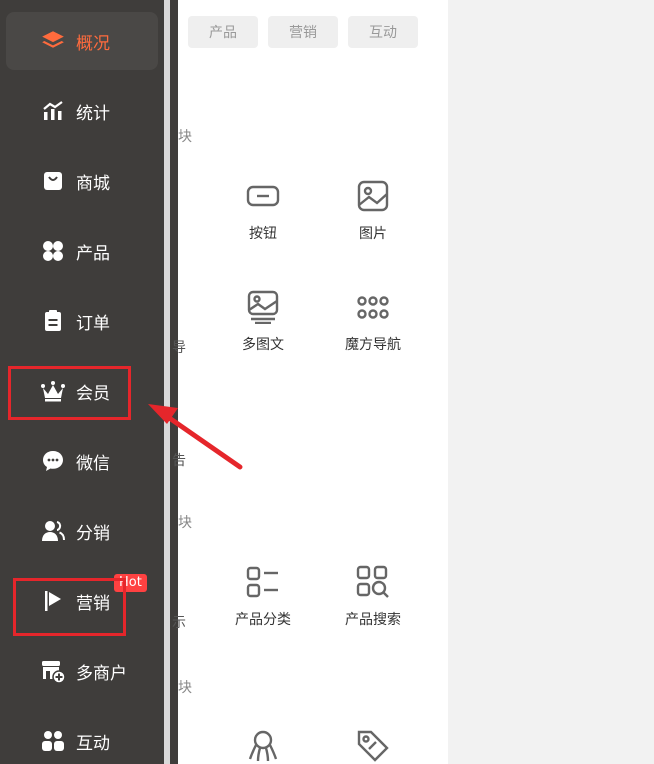  Describe the element at coordinates (53, 111) in the screenshot. I see `chart-icon` at that location.